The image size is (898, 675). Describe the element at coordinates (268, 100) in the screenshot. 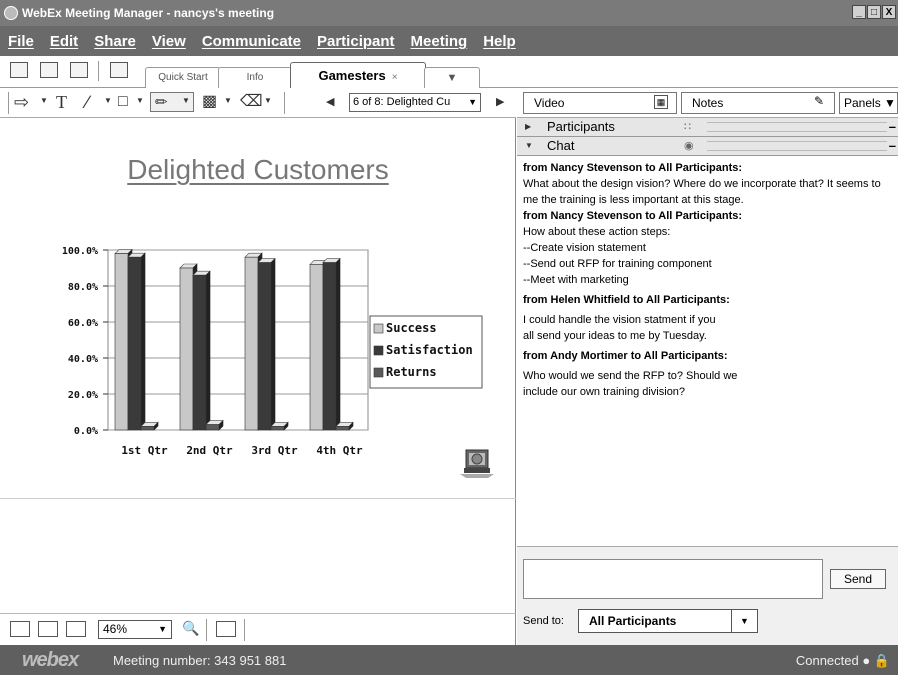

I see `eraser-dropdown-icon: ▼` at that location.